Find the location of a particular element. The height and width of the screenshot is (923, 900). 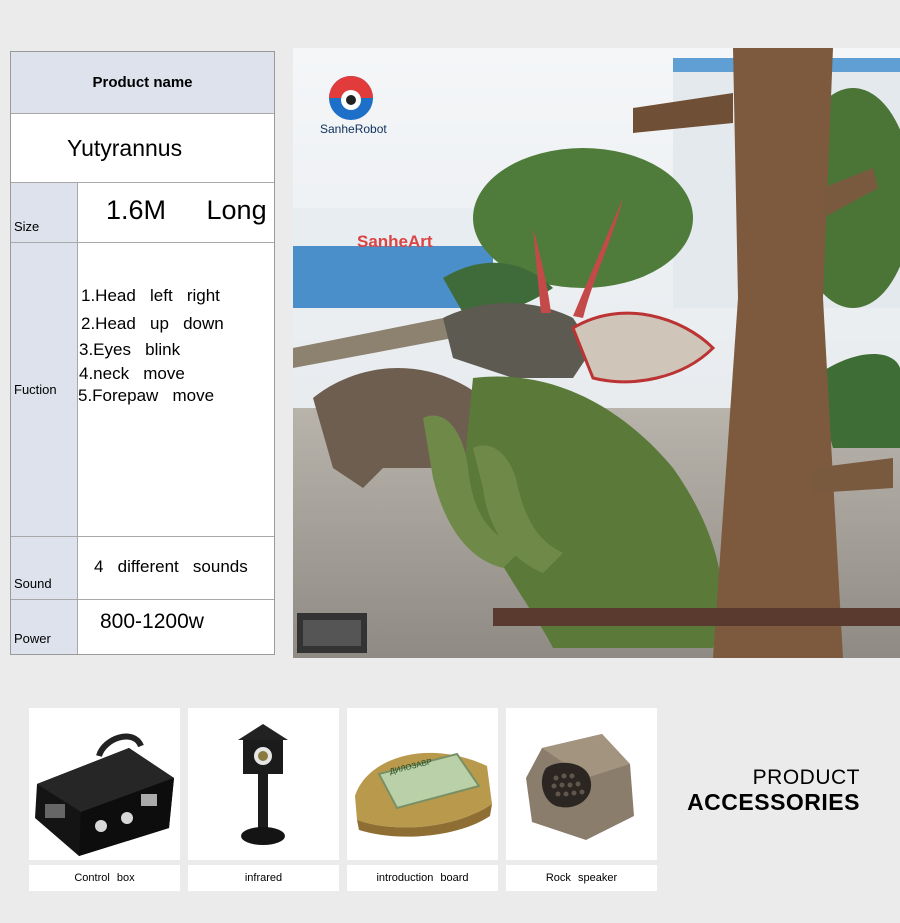

function-label: Fuction is located at coordinates (44, 389).